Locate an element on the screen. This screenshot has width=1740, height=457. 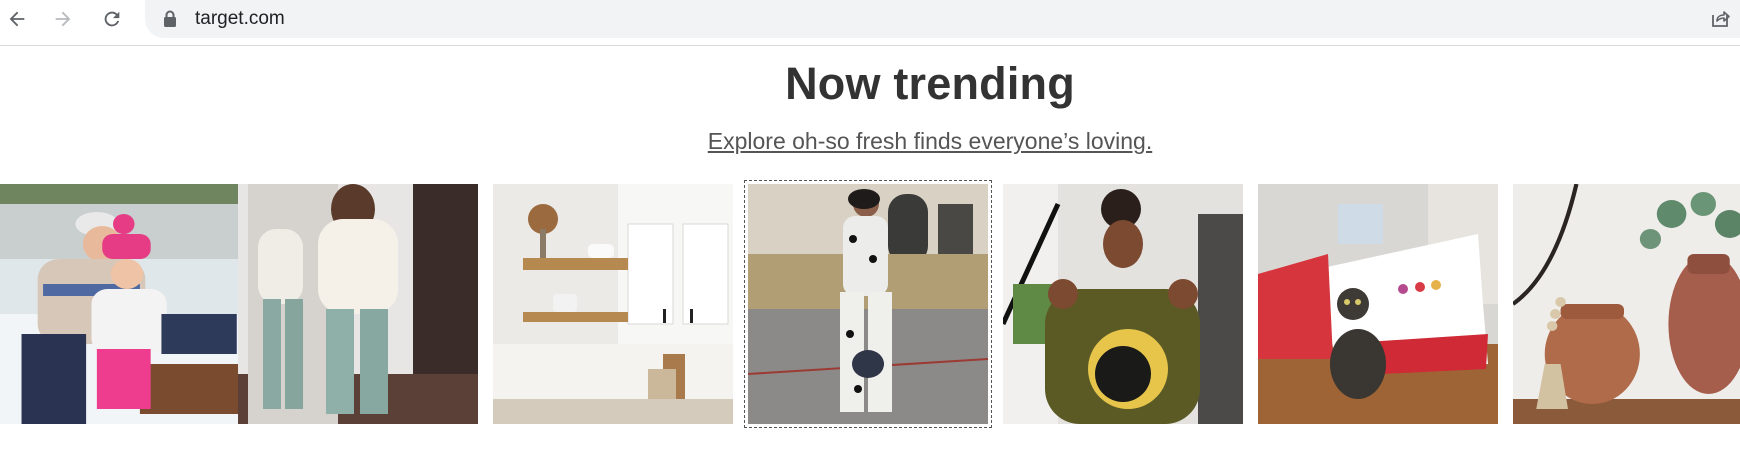
trending-photo-terracotta-vases is located at coordinates (1626, 304).